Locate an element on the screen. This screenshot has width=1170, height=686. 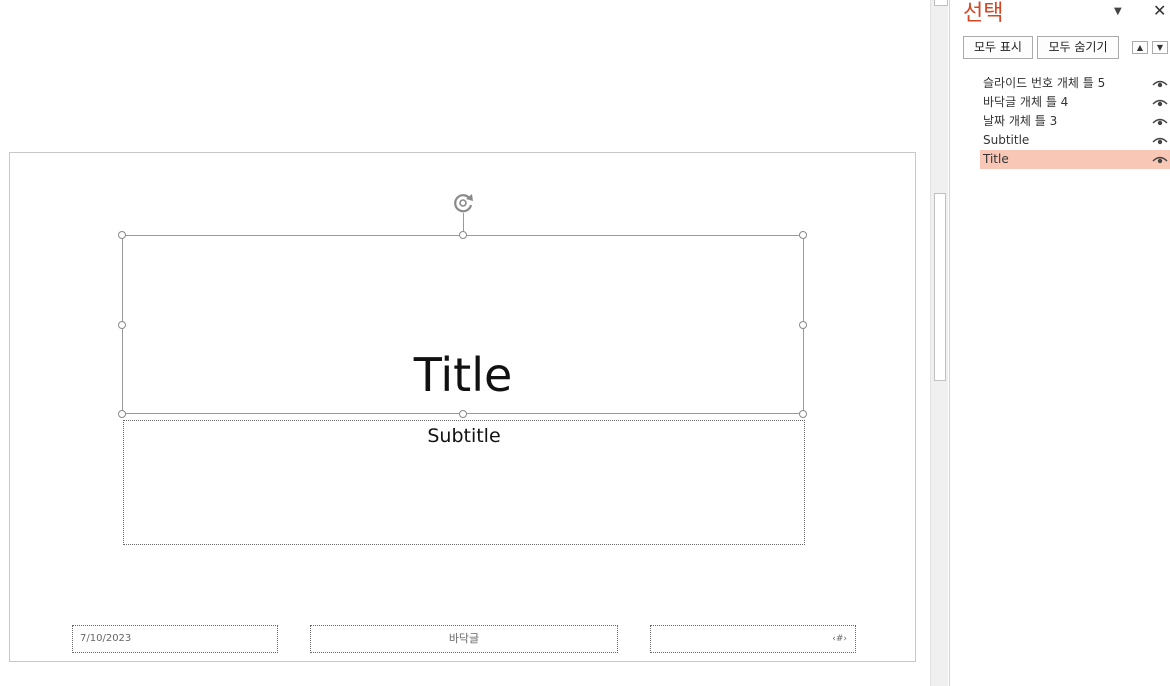
resize-handle-top-left is located at coordinates (122, 235).